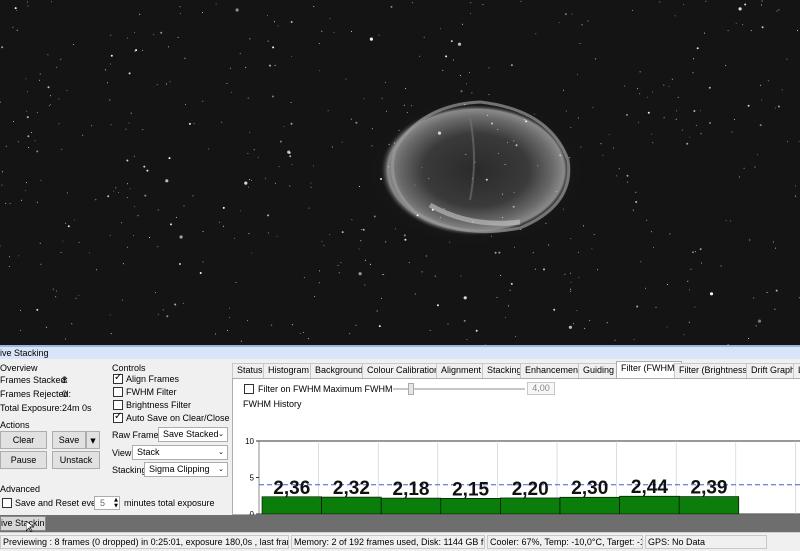 The image size is (800, 551). What do you see at coordinates (186, 469) in the screenshot?
I see `stacking-select: Sigma Clipping ⌄` at bounding box center [186, 469].